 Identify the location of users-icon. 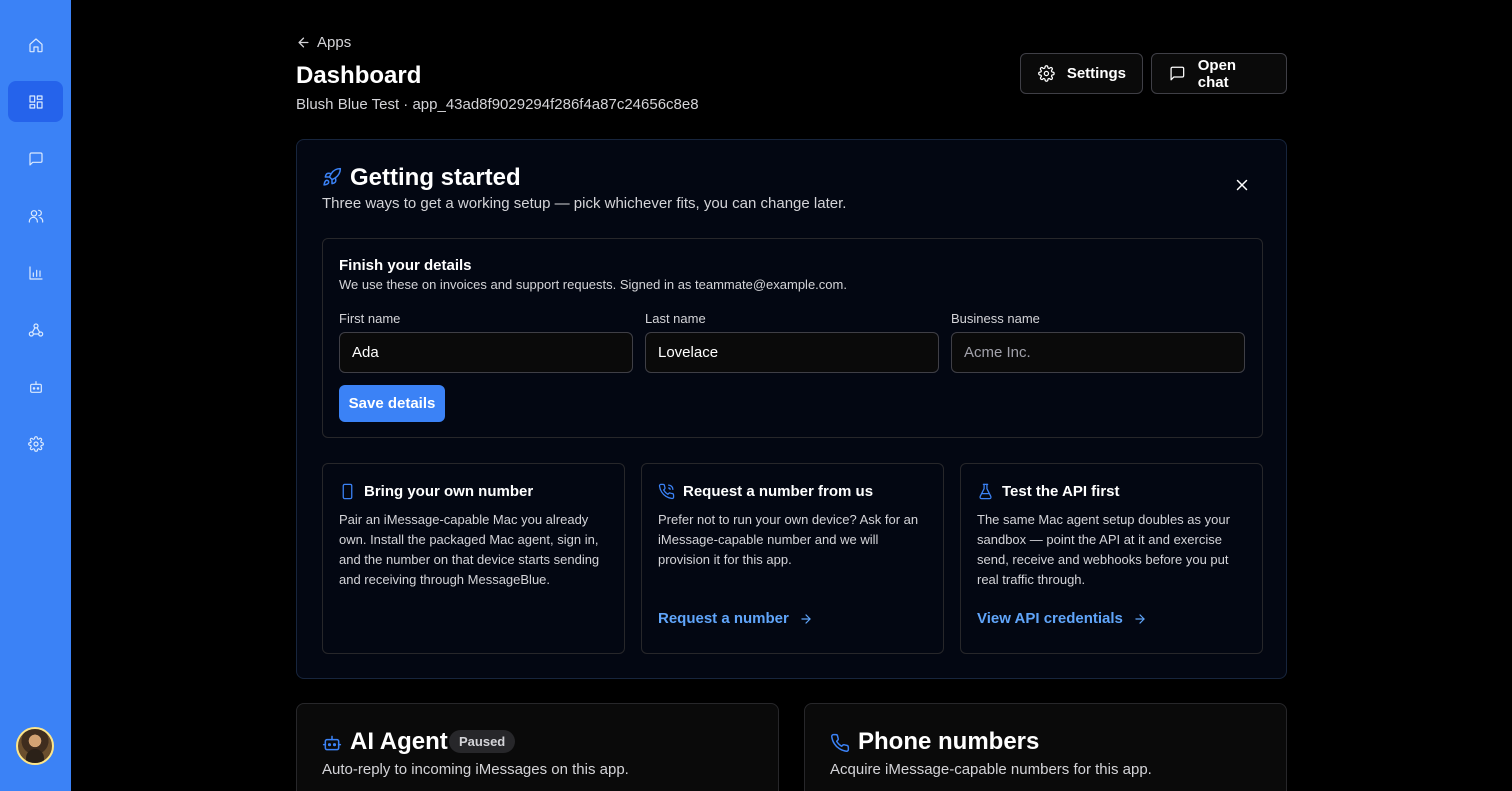
(35, 216).